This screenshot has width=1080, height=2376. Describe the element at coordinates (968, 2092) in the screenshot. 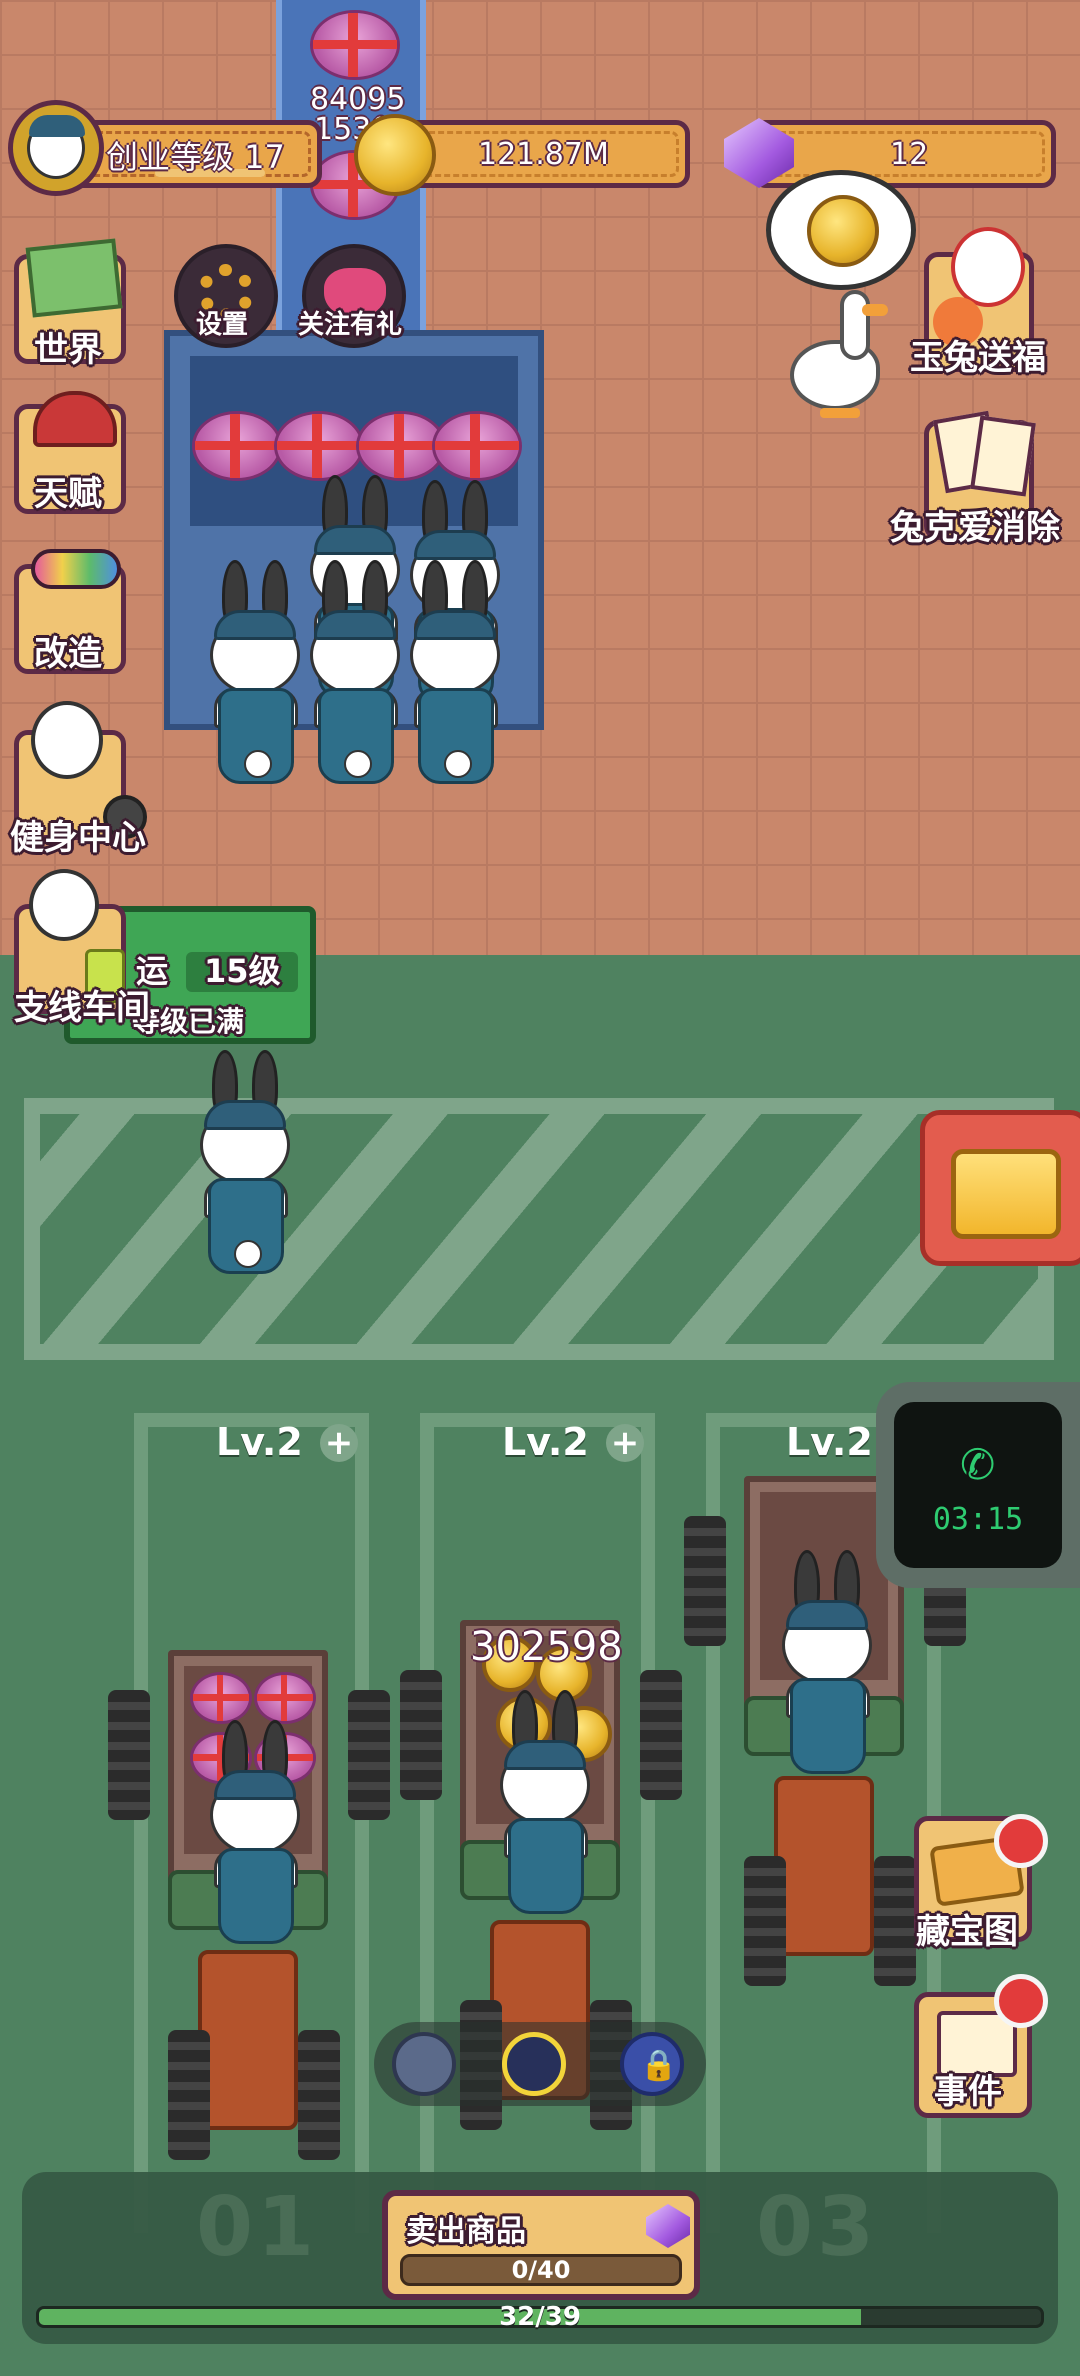

I see `events-label: 事件` at that location.